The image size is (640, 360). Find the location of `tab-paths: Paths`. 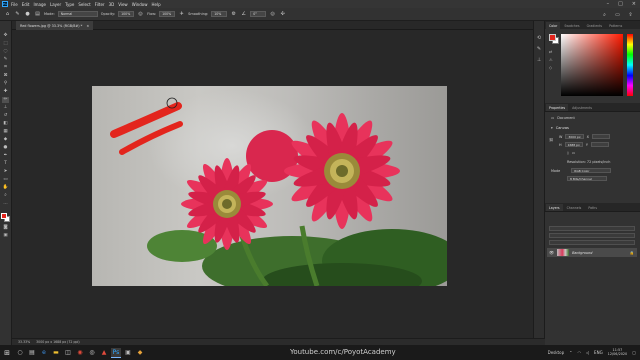

tab-paths: Paths is located at coordinates (592, 207).